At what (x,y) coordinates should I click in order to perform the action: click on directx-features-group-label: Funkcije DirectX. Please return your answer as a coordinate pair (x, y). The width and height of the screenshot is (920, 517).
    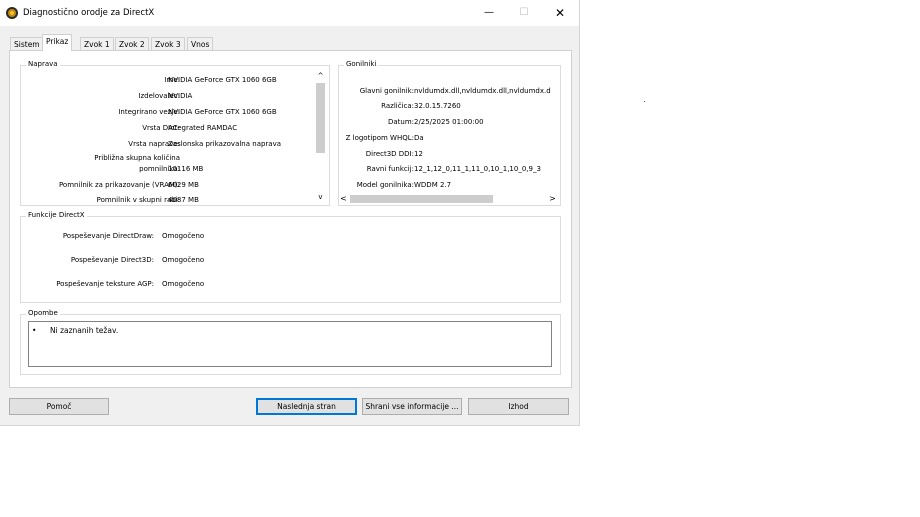
    Looking at the image, I should click on (56, 215).